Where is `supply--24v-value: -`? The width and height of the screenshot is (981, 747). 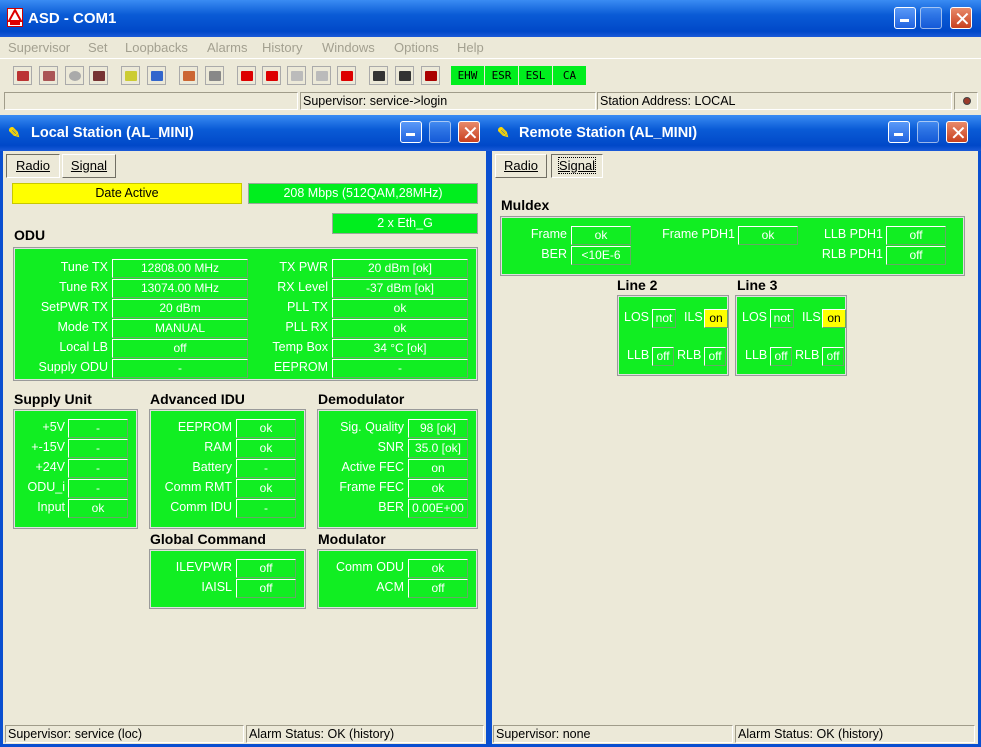 supply--24v-value: - is located at coordinates (98, 468).